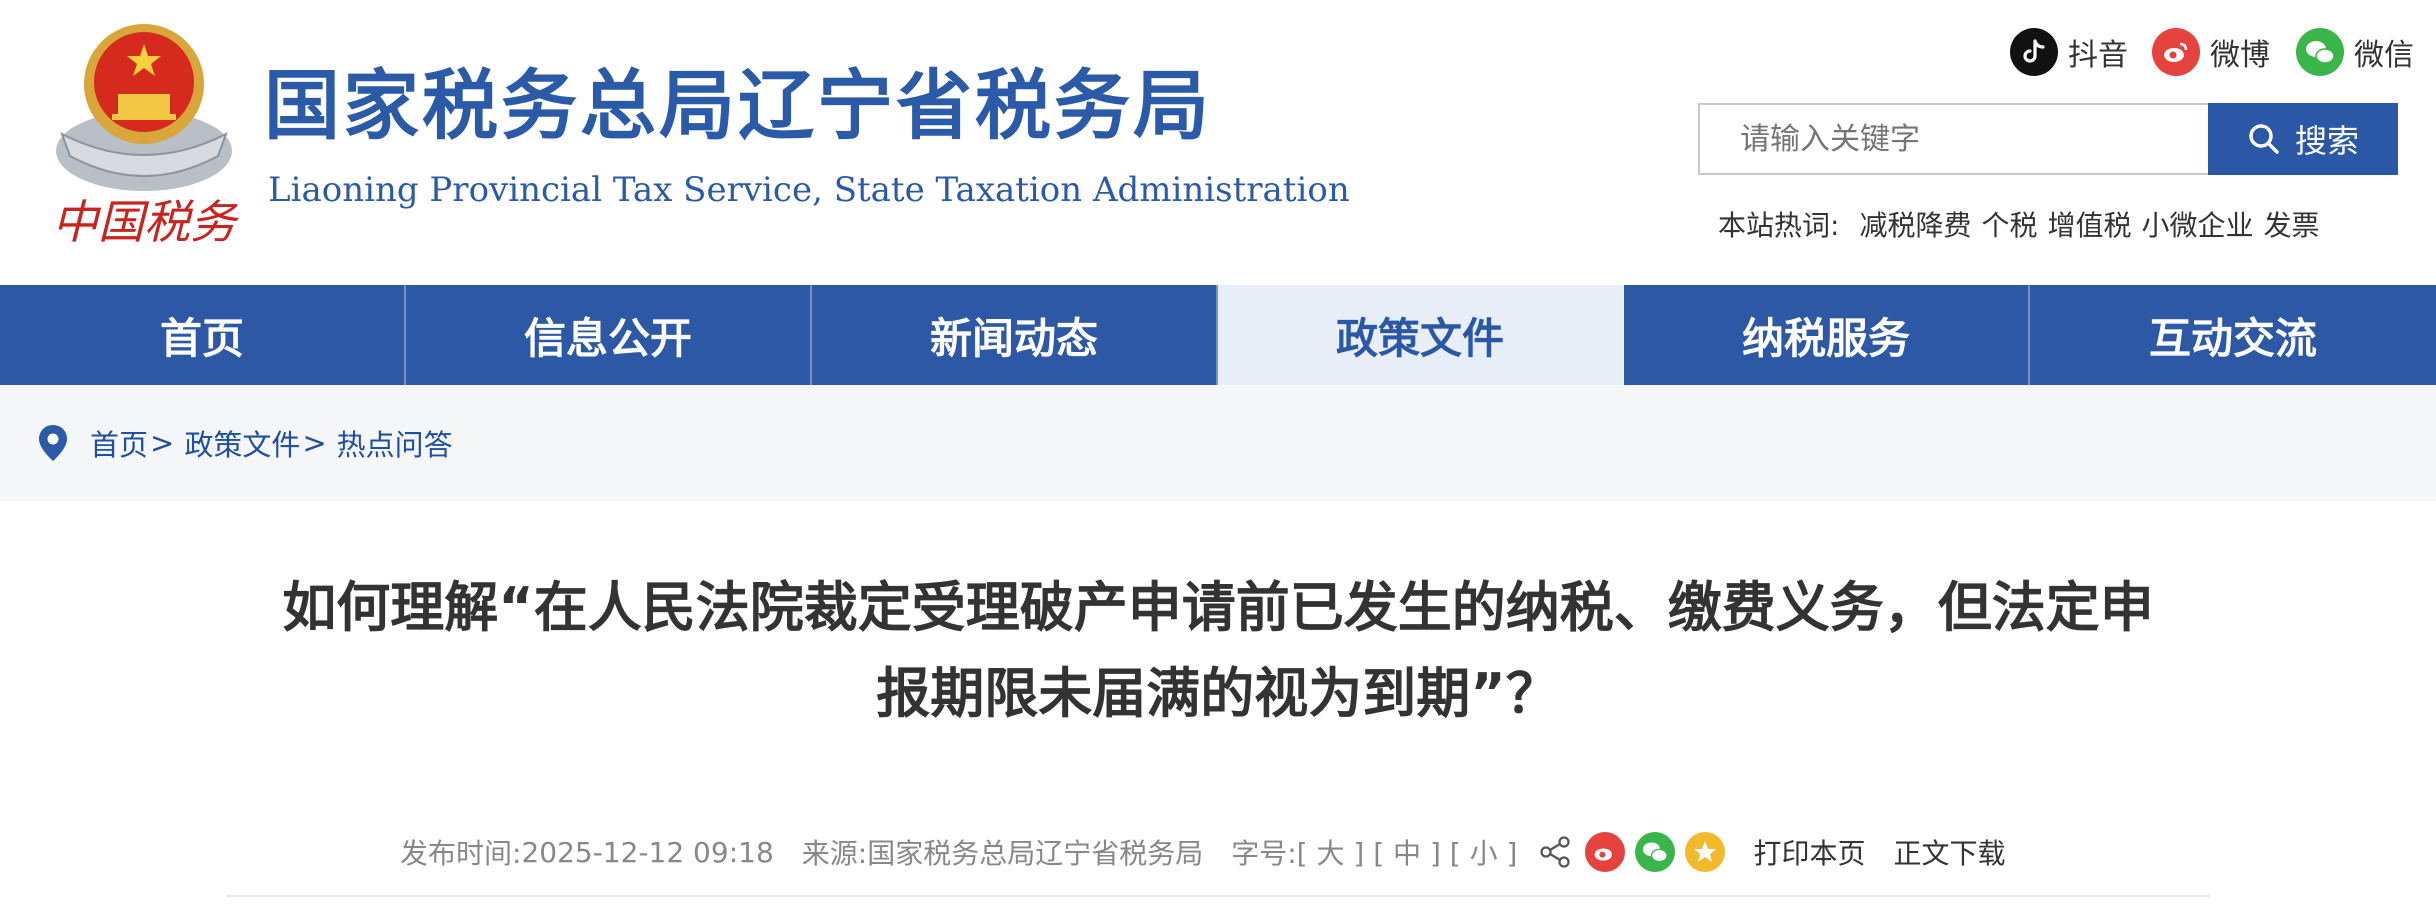  I want to click on svg-text: 中国税务, so click(146, 222).